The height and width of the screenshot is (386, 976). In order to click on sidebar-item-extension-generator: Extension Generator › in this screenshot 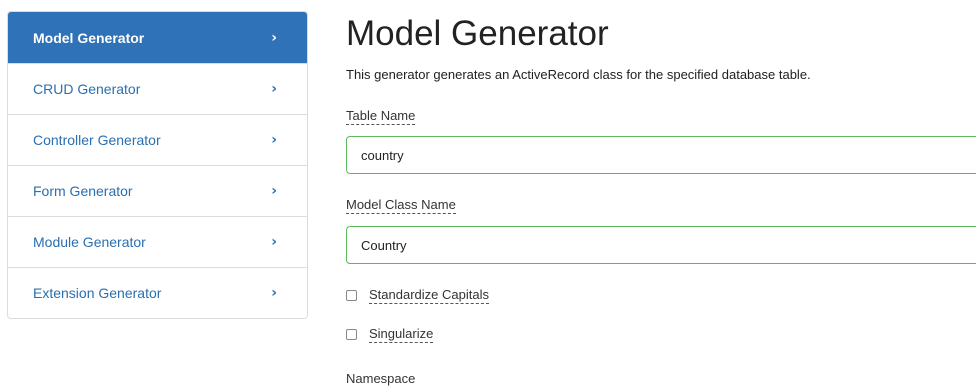, I will do `click(157, 292)`.